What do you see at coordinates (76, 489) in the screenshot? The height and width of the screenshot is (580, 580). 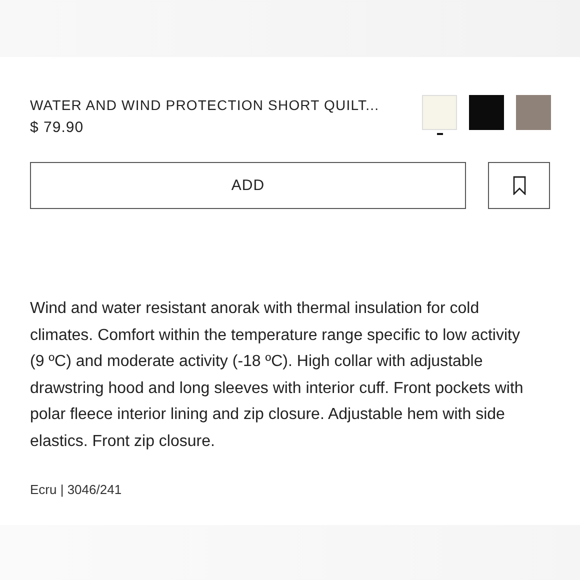 I see `color-reference: Ecru | 3046/241` at bounding box center [76, 489].